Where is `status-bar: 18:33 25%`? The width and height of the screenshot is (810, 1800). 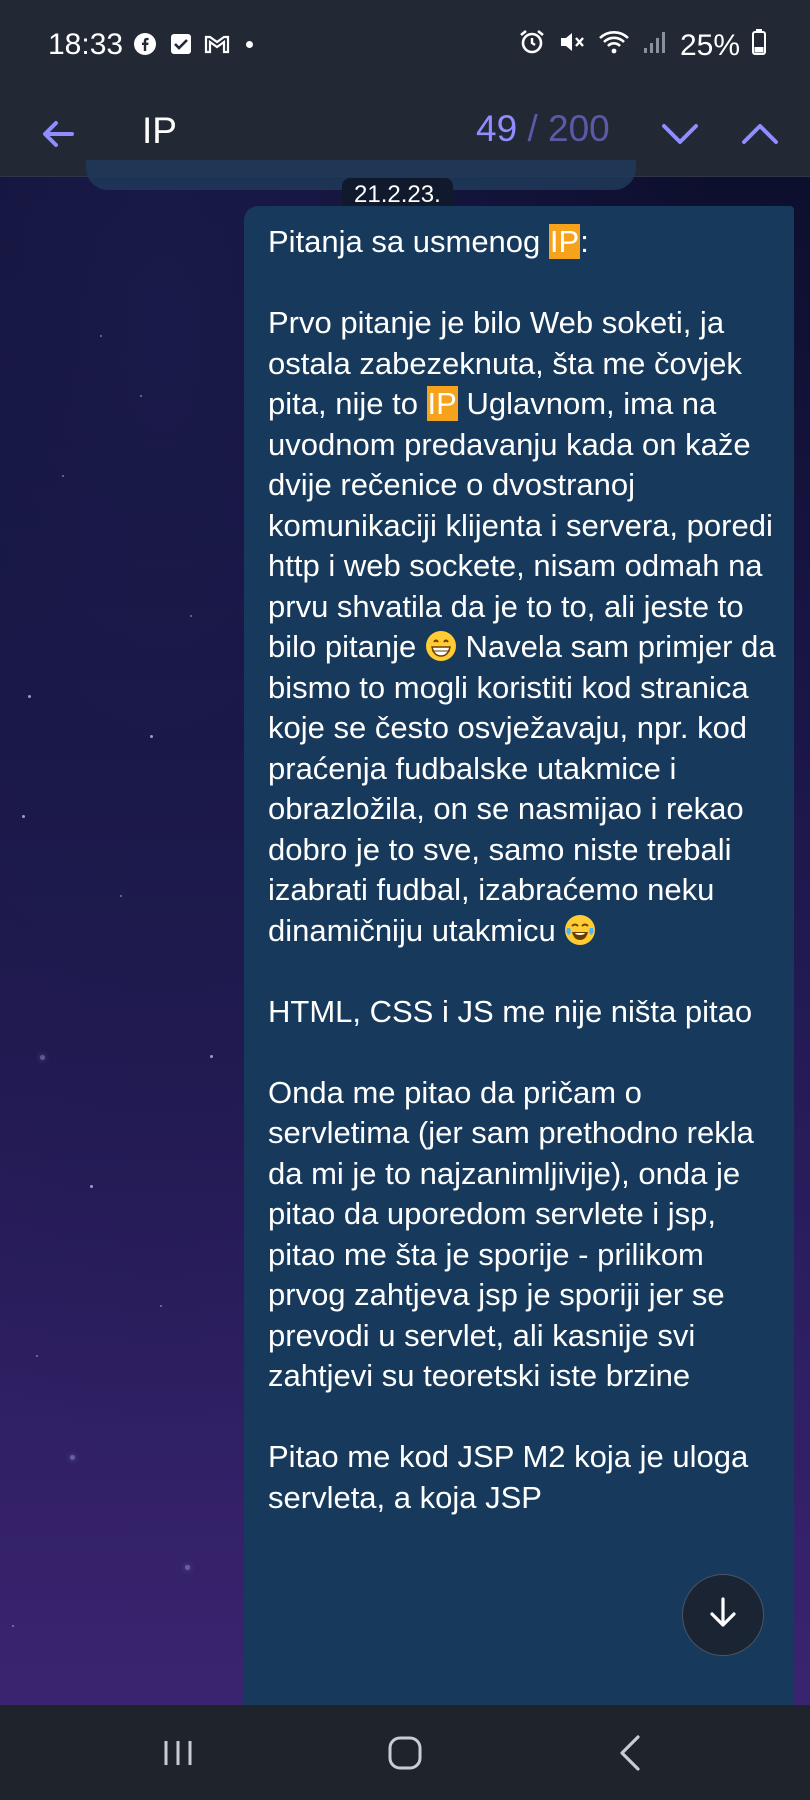
status-bar: 18:33 25% is located at coordinates (405, 46).